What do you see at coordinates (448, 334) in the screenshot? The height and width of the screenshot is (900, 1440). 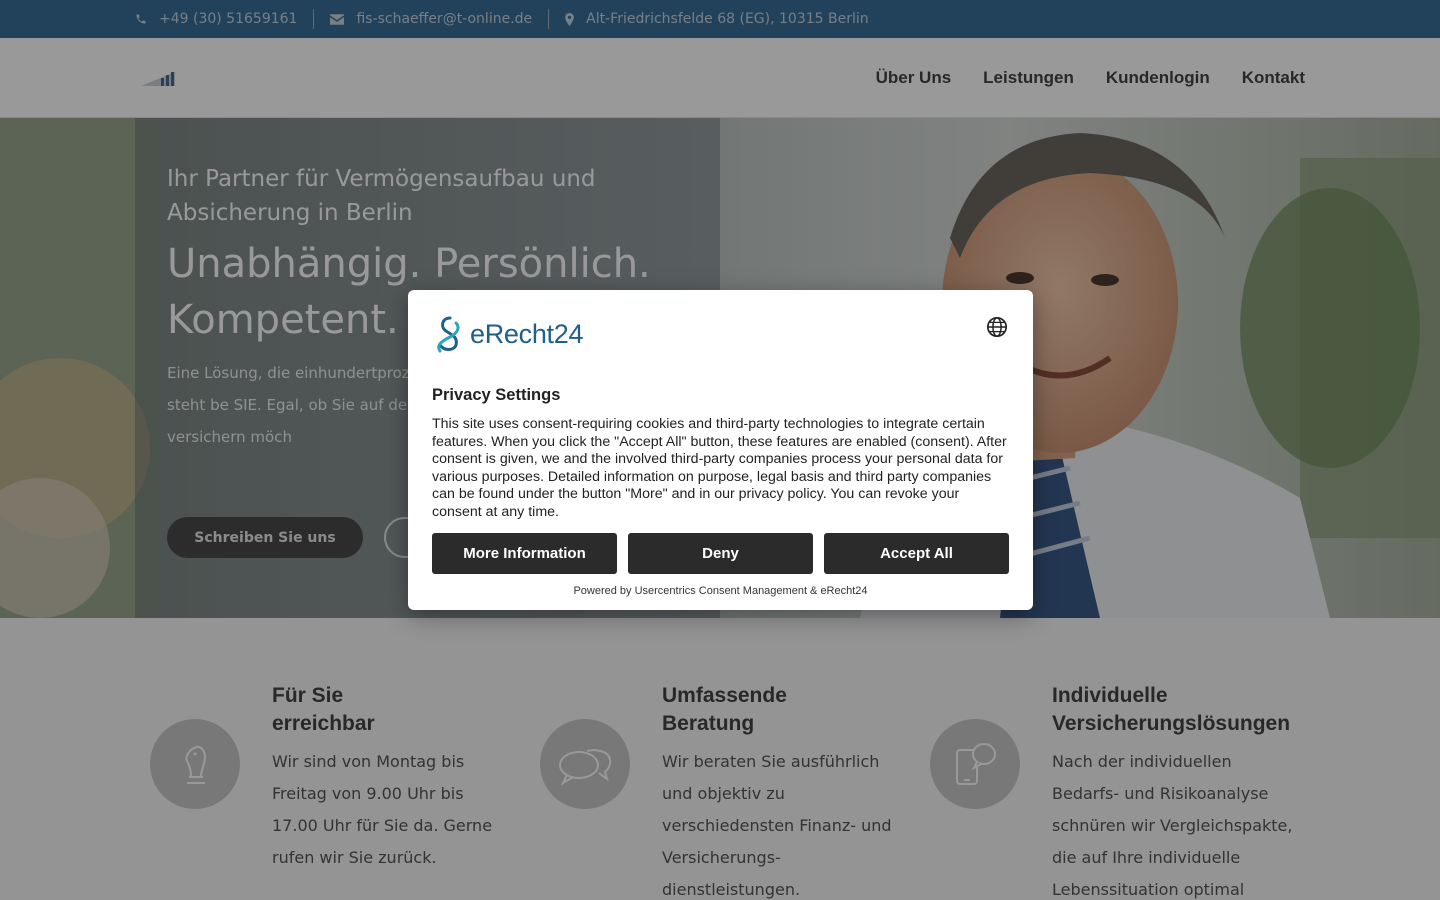 I see `erecht24-mark-icon` at bounding box center [448, 334].